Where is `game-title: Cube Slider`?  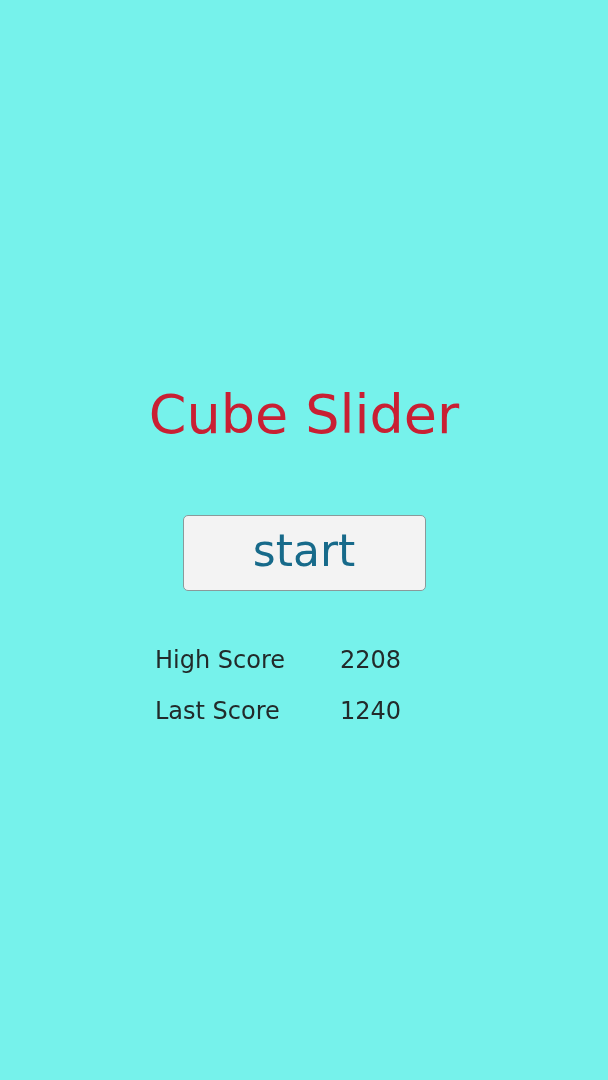 game-title: Cube Slider is located at coordinates (304, 415).